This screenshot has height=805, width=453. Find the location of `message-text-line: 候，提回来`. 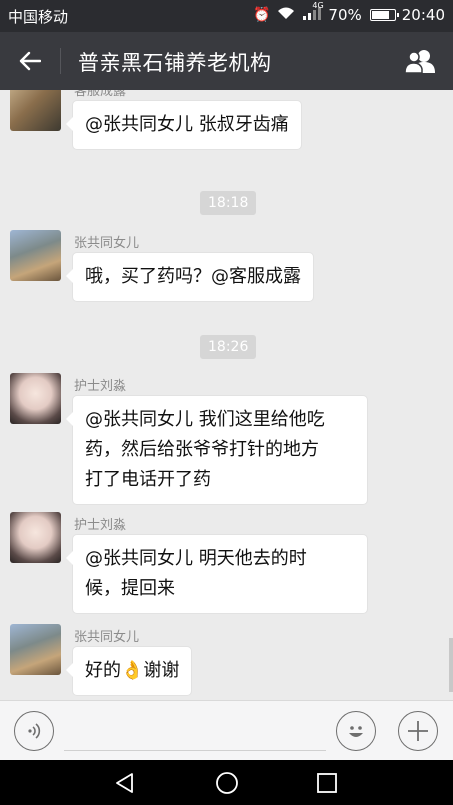

message-text-line: 候，提回来 is located at coordinates (130, 588).